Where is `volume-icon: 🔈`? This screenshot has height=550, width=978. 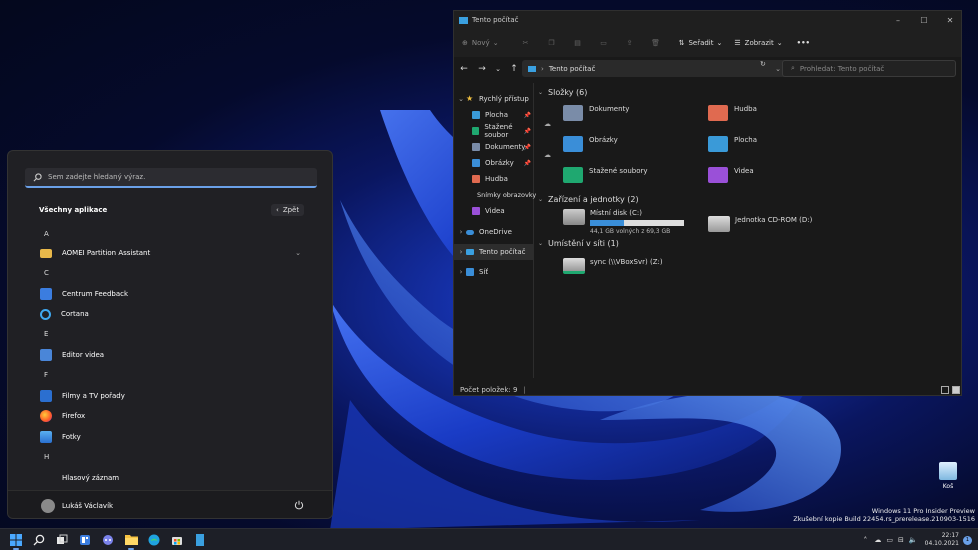
volume-icon: 🔈 is located at coordinates (913, 540).